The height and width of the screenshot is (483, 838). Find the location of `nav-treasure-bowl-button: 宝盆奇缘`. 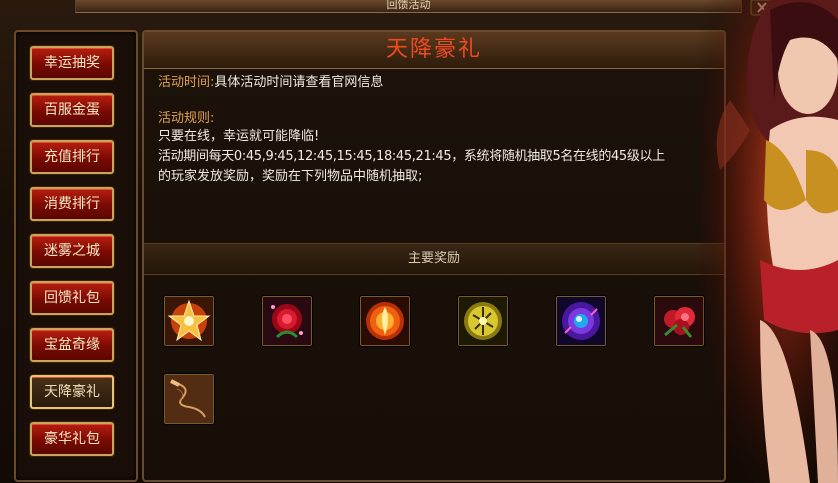

nav-treasure-bowl-button: 宝盆奇缘 is located at coordinates (72, 345).